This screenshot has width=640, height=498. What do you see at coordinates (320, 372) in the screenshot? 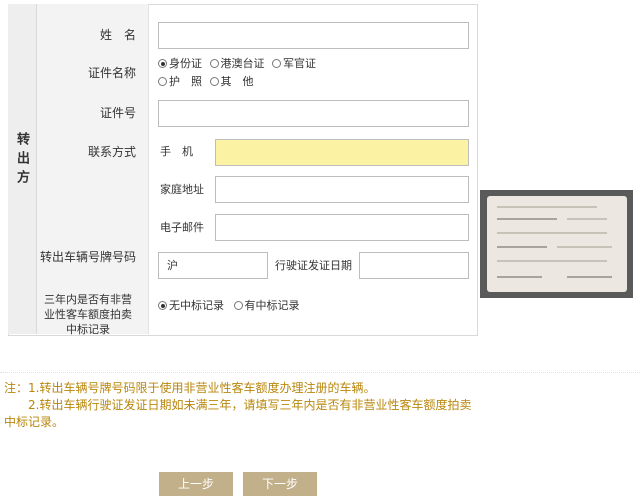
I see `divider` at bounding box center [320, 372].